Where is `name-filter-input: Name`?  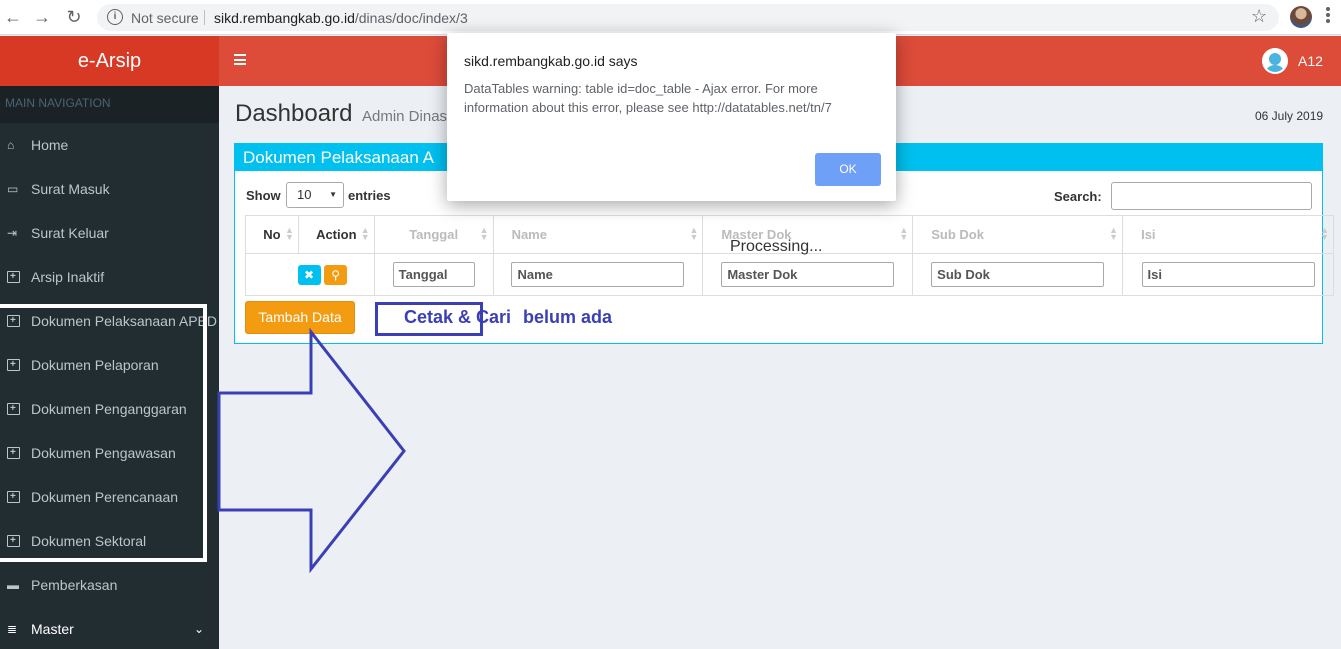
name-filter-input: Name is located at coordinates (598, 274).